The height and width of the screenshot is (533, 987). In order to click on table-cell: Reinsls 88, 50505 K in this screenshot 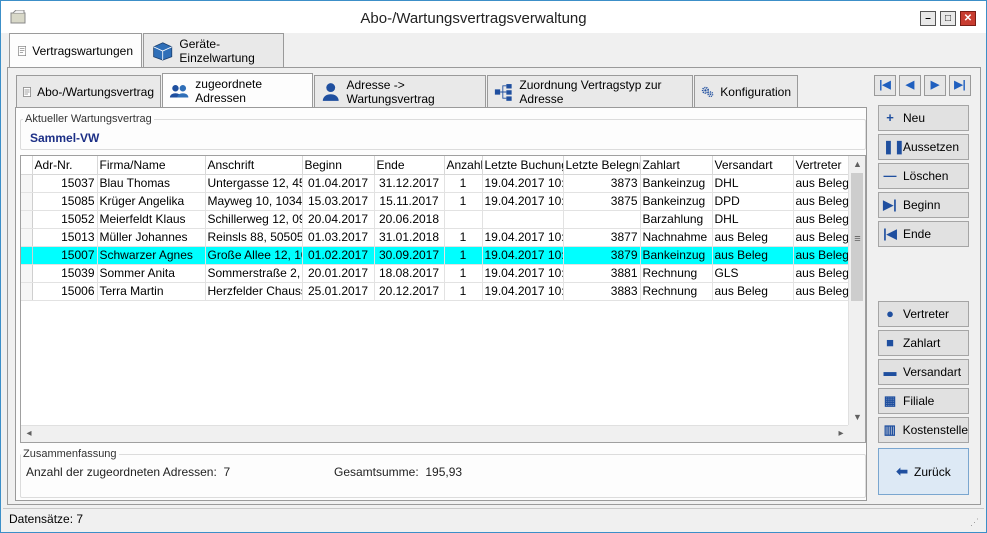, I will do `click(254, 237)`.